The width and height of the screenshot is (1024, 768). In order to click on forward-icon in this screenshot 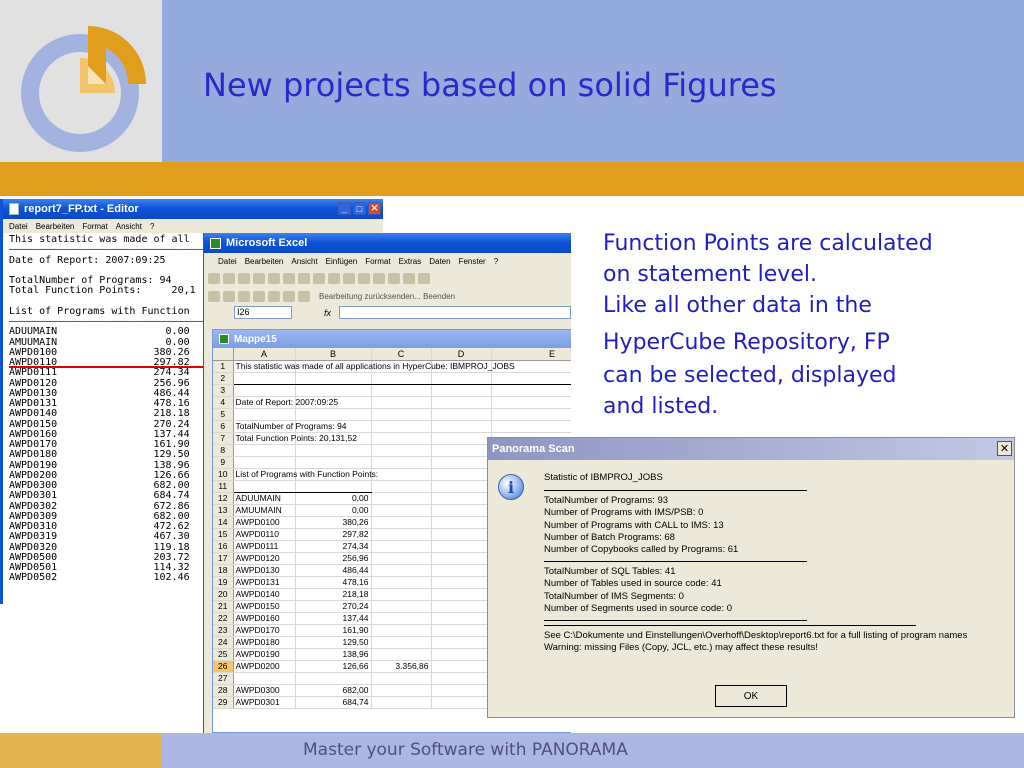, I will do `click(244, 296)`.